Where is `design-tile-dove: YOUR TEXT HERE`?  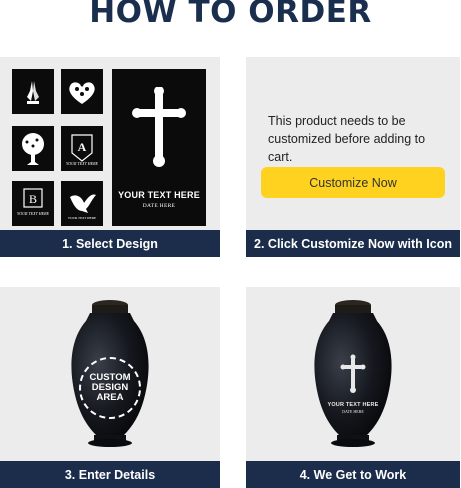 design-tile-dove: YOUR TEXT HERE is located at coordinates (82, 203).